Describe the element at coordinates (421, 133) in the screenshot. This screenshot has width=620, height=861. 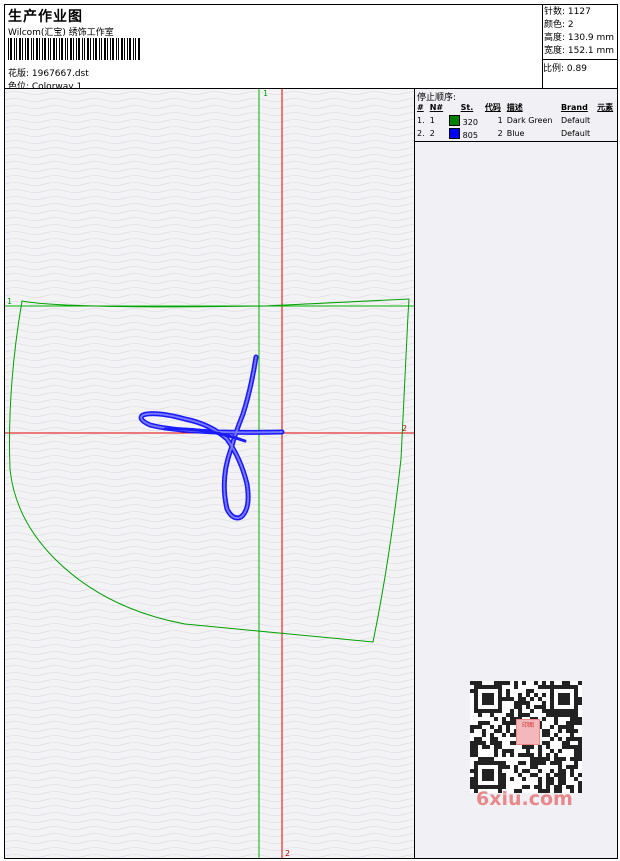
I see `row-num: 2.` at that location.